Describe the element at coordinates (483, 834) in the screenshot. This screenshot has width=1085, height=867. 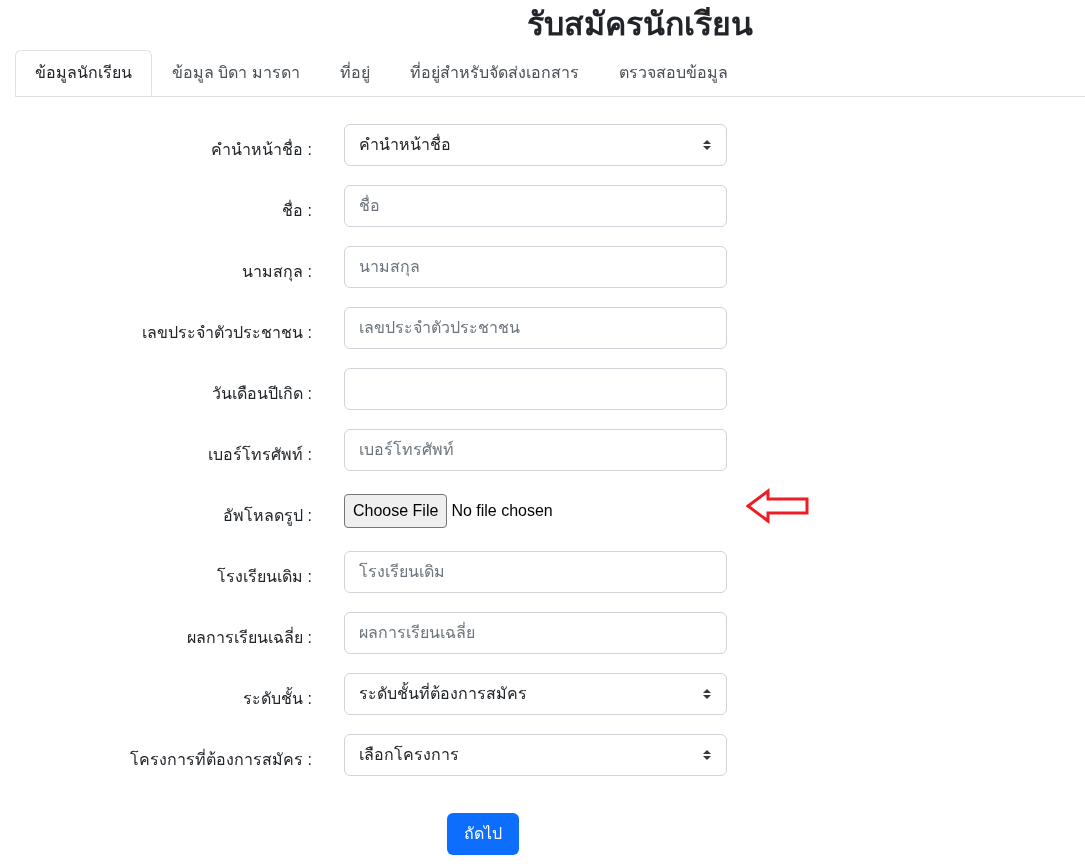
I see `next-button: ถัดไป` at that location.